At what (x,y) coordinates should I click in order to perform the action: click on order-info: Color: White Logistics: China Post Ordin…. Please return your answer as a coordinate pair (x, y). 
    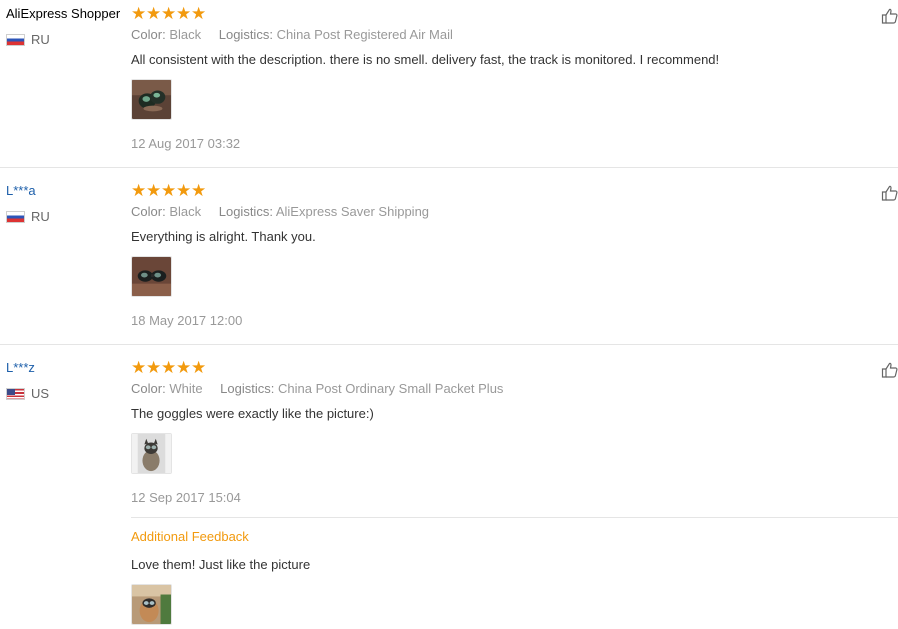
    Looking at the image, I should click on (511, 389).